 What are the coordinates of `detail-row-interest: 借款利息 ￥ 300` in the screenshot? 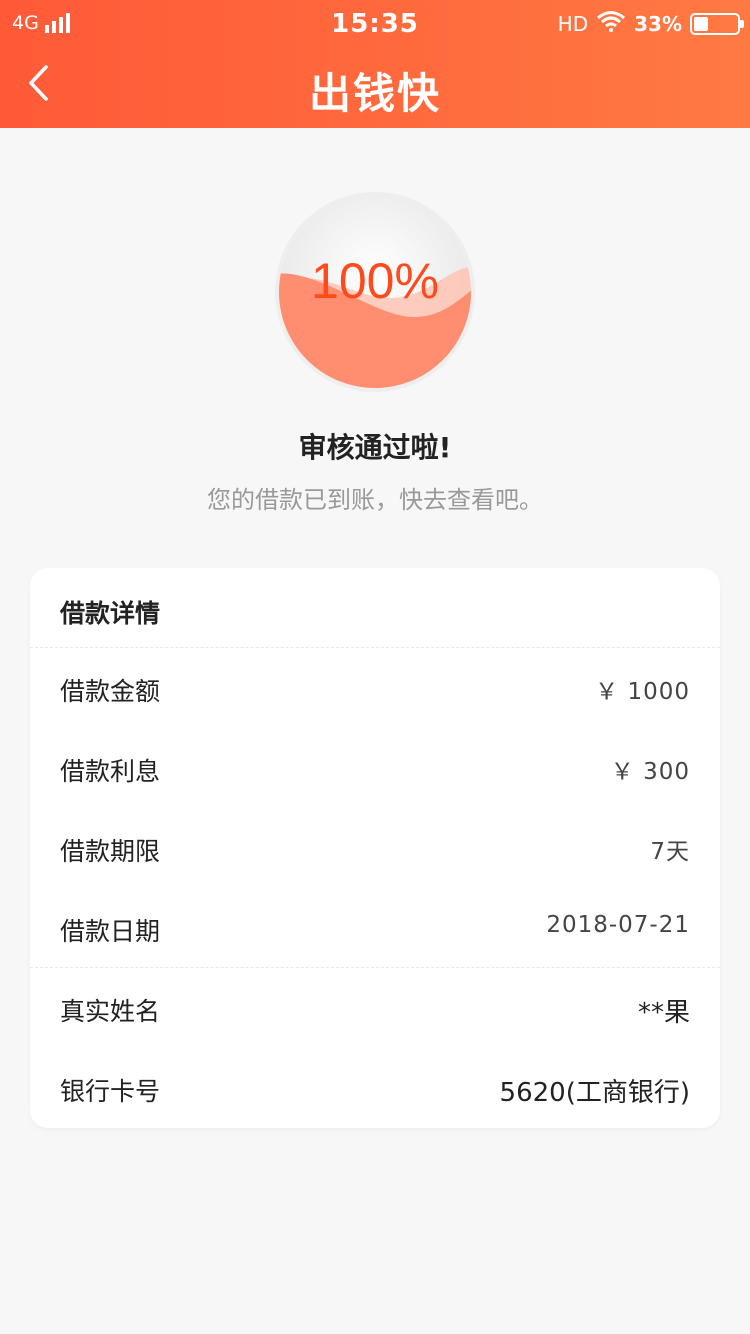 It's located at (375, 768).